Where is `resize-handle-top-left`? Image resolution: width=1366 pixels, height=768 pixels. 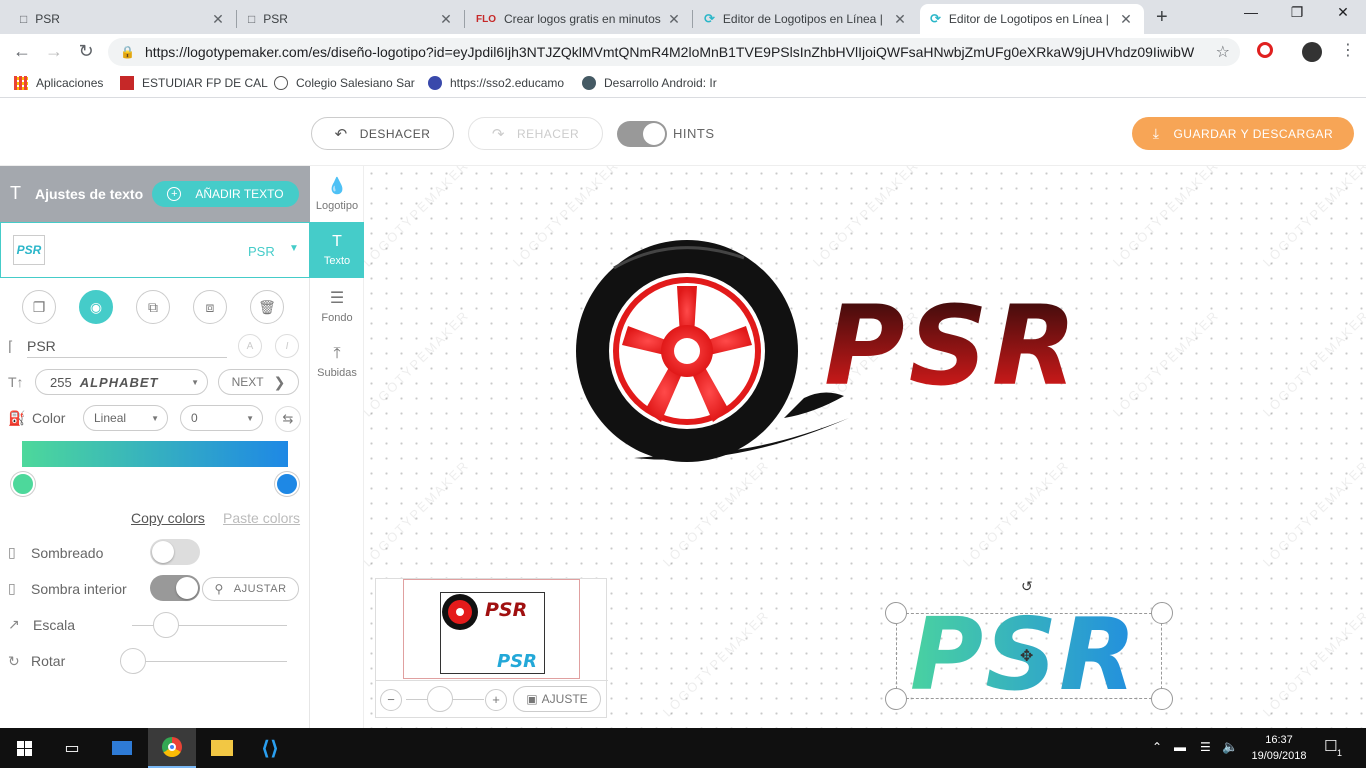 resize-handle-top-left is located at coordinates (896, 613).